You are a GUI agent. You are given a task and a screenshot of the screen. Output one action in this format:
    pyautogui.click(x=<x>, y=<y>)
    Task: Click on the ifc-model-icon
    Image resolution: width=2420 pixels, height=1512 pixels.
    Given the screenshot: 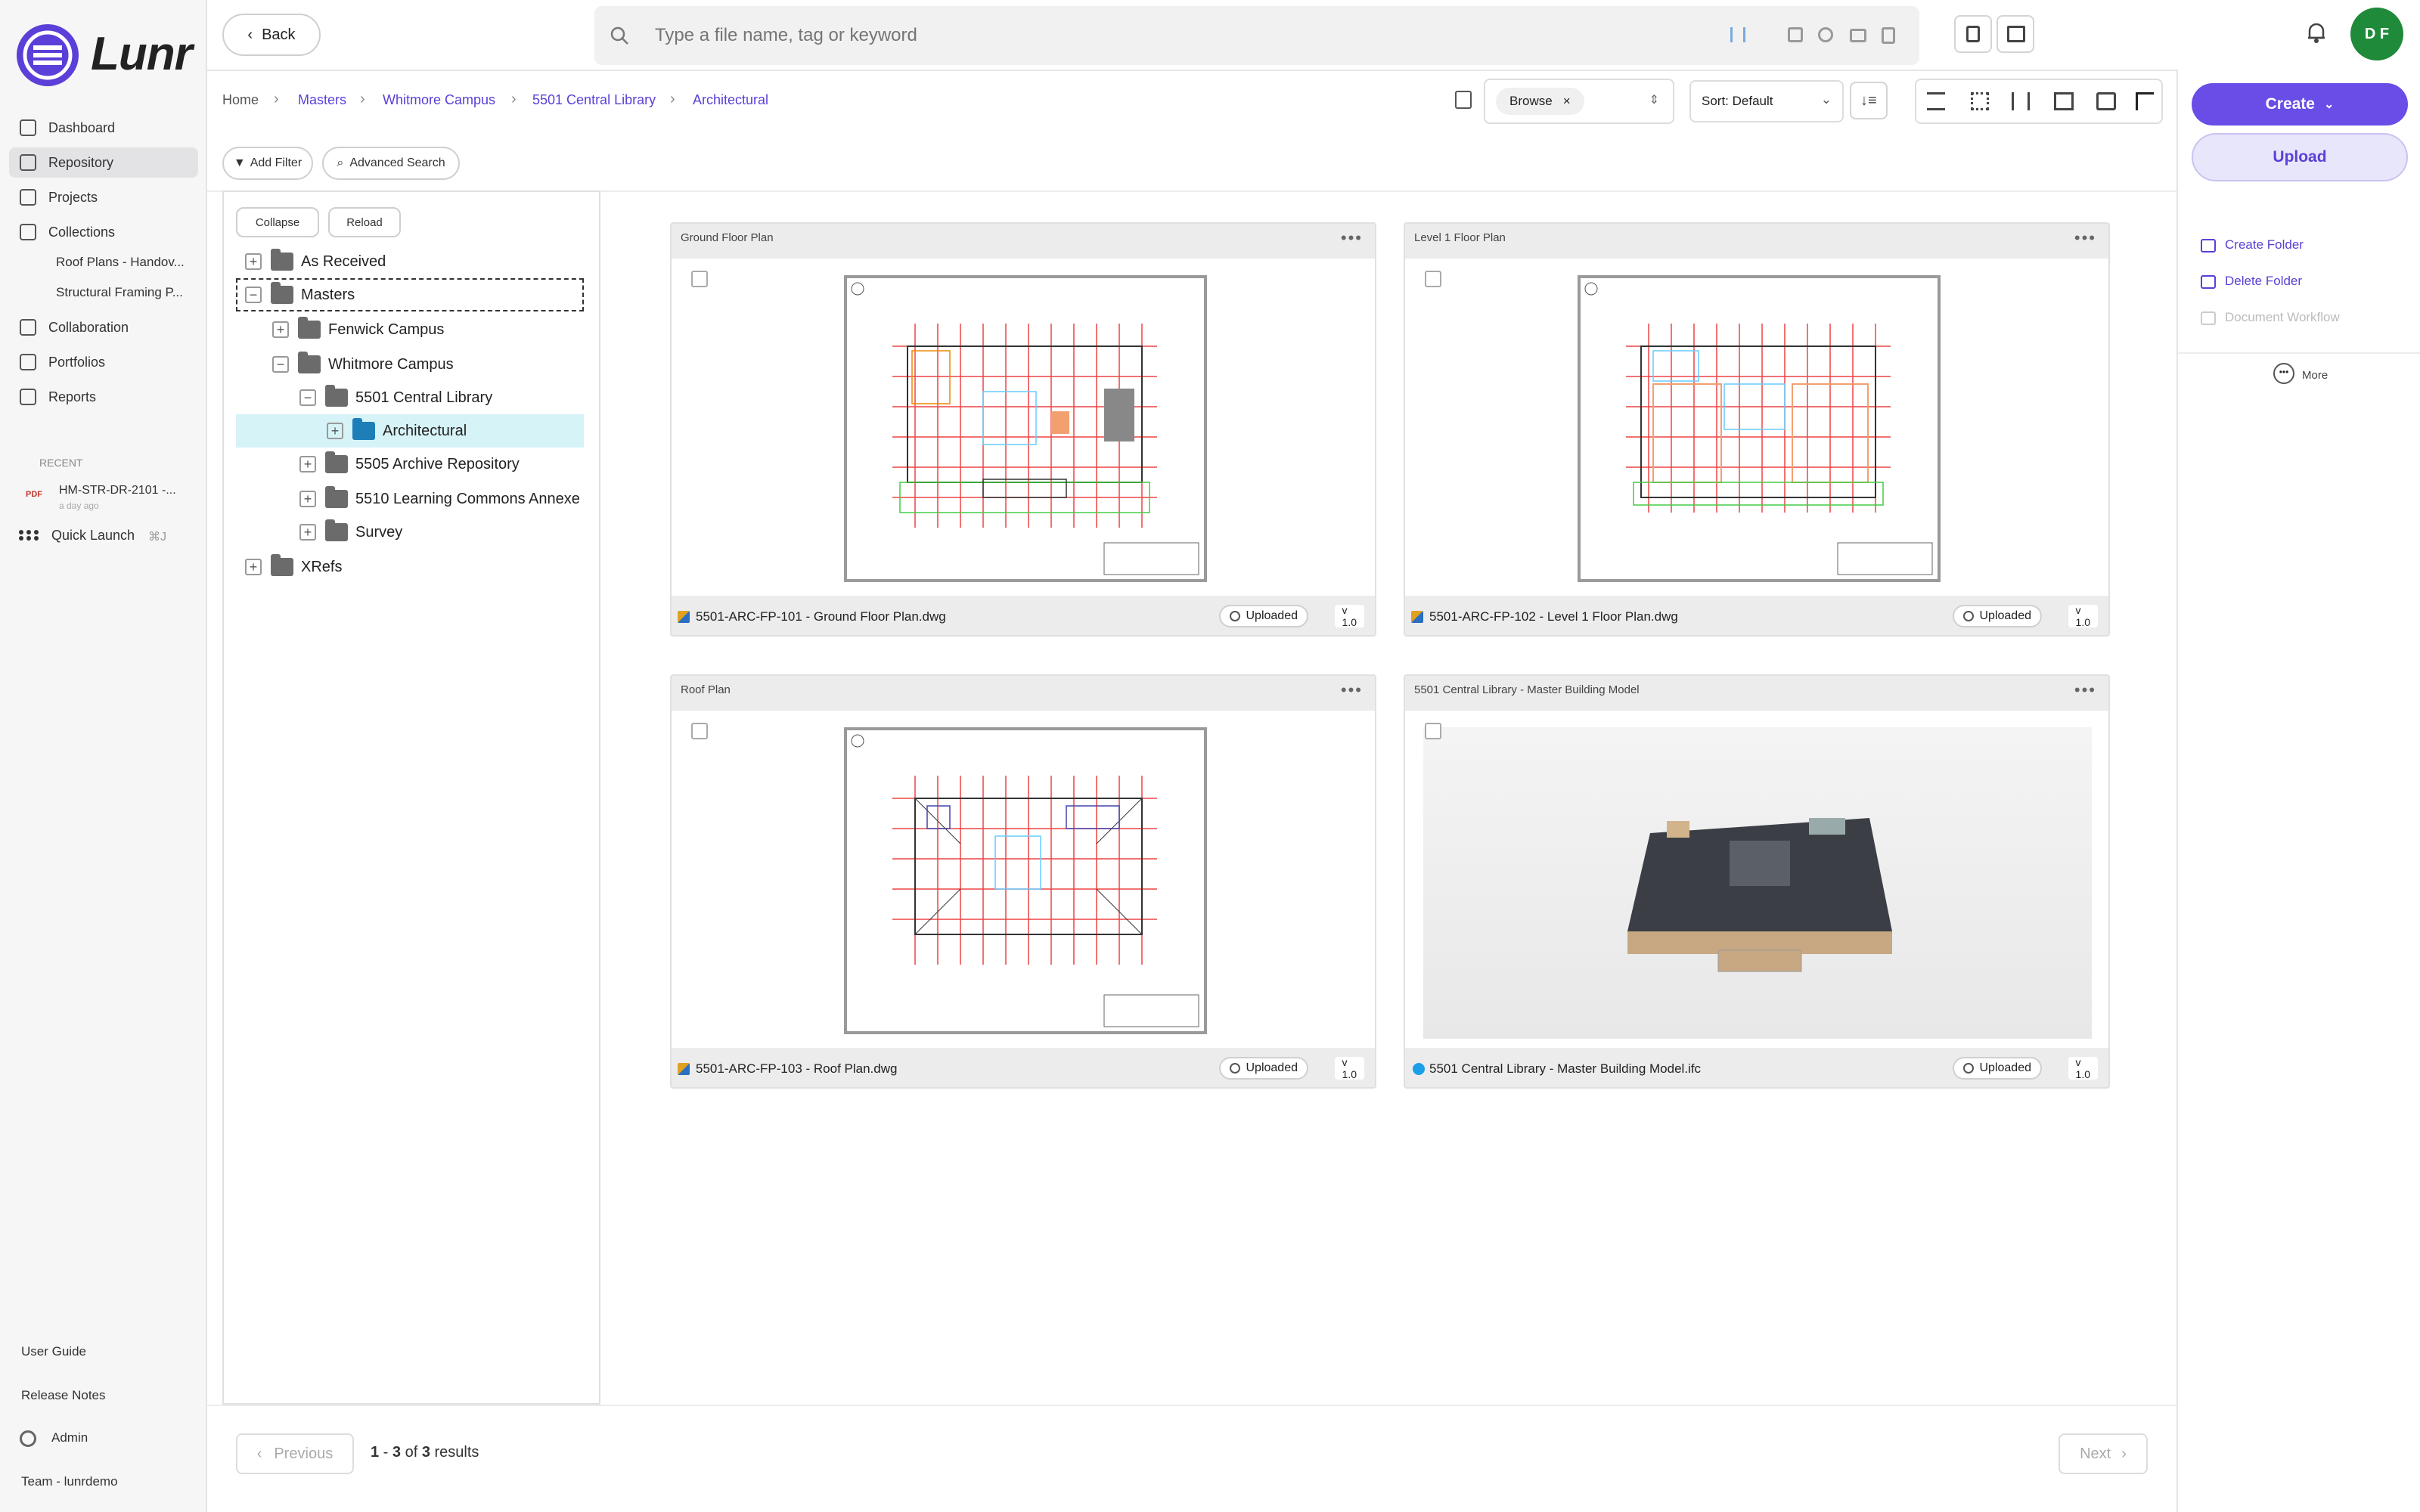 What is the action you would take?
    pyautogui.click(x=1419, y=1069)
    